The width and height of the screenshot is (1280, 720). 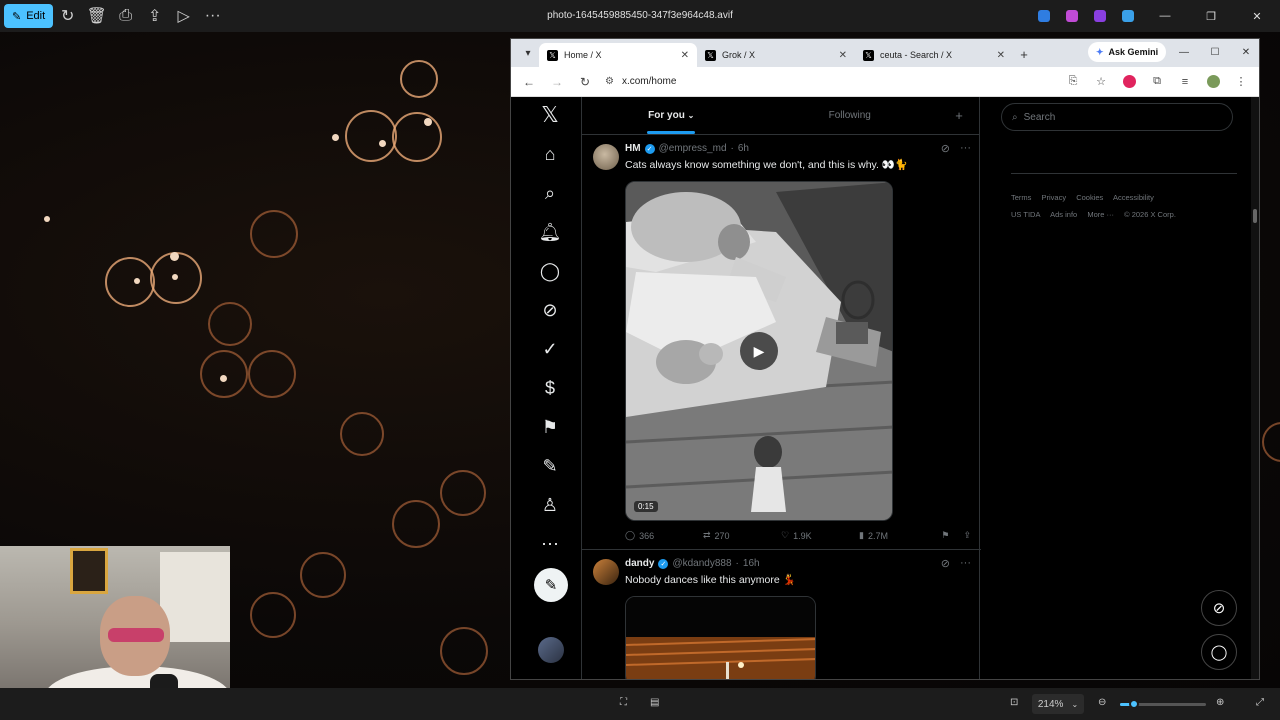 I want to click on fullscreen-icon: ⤢, so click(x=1260, y=702).